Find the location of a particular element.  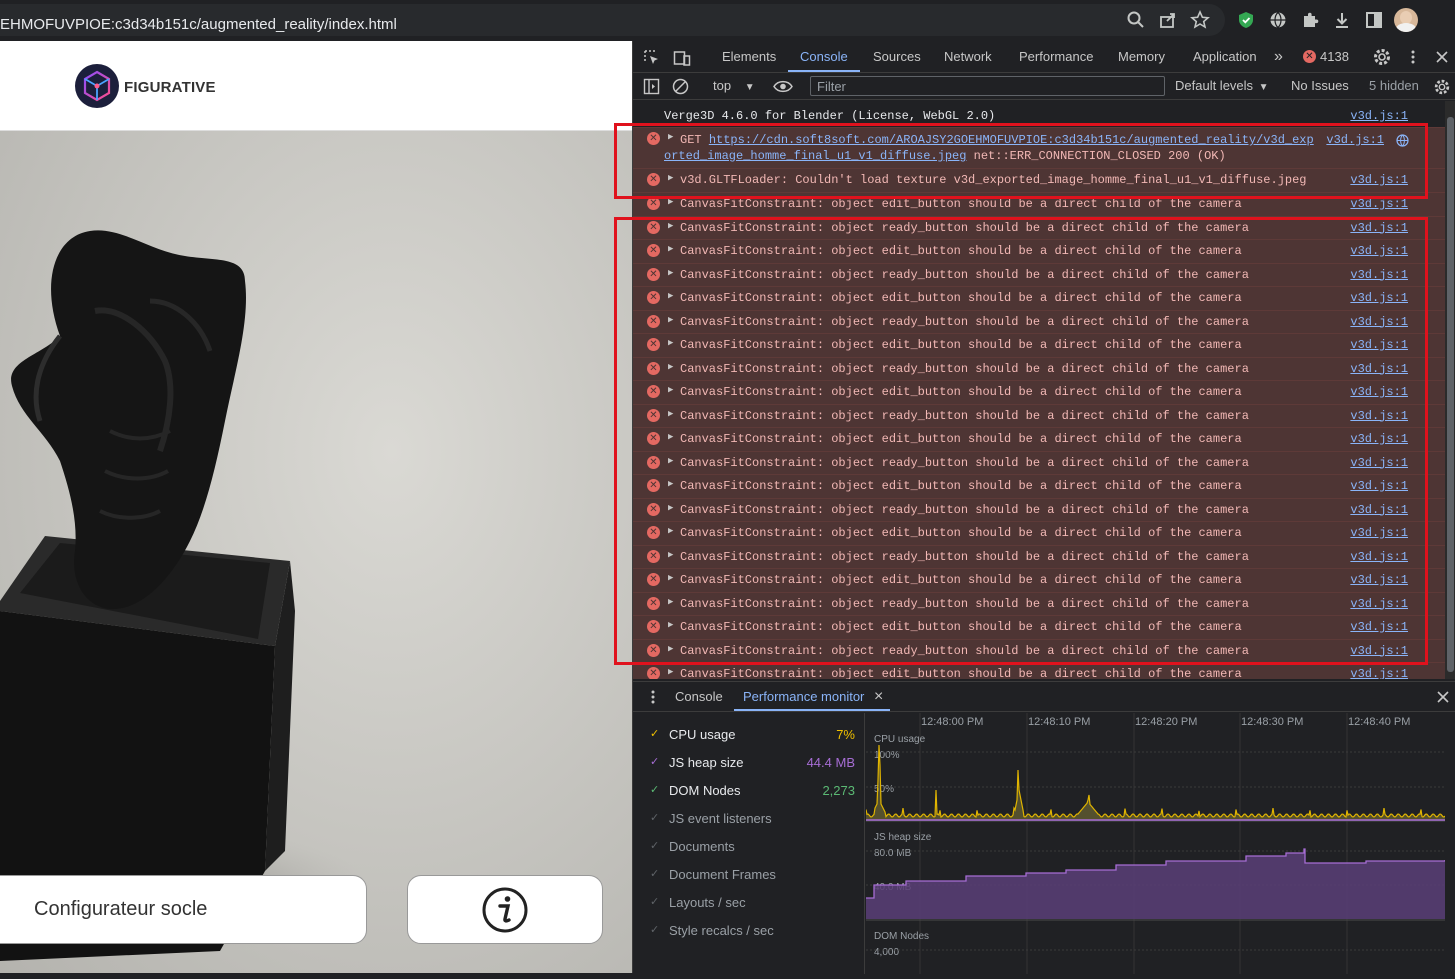

active-drawer-tab-indicator is located at coordinates (812, 710).